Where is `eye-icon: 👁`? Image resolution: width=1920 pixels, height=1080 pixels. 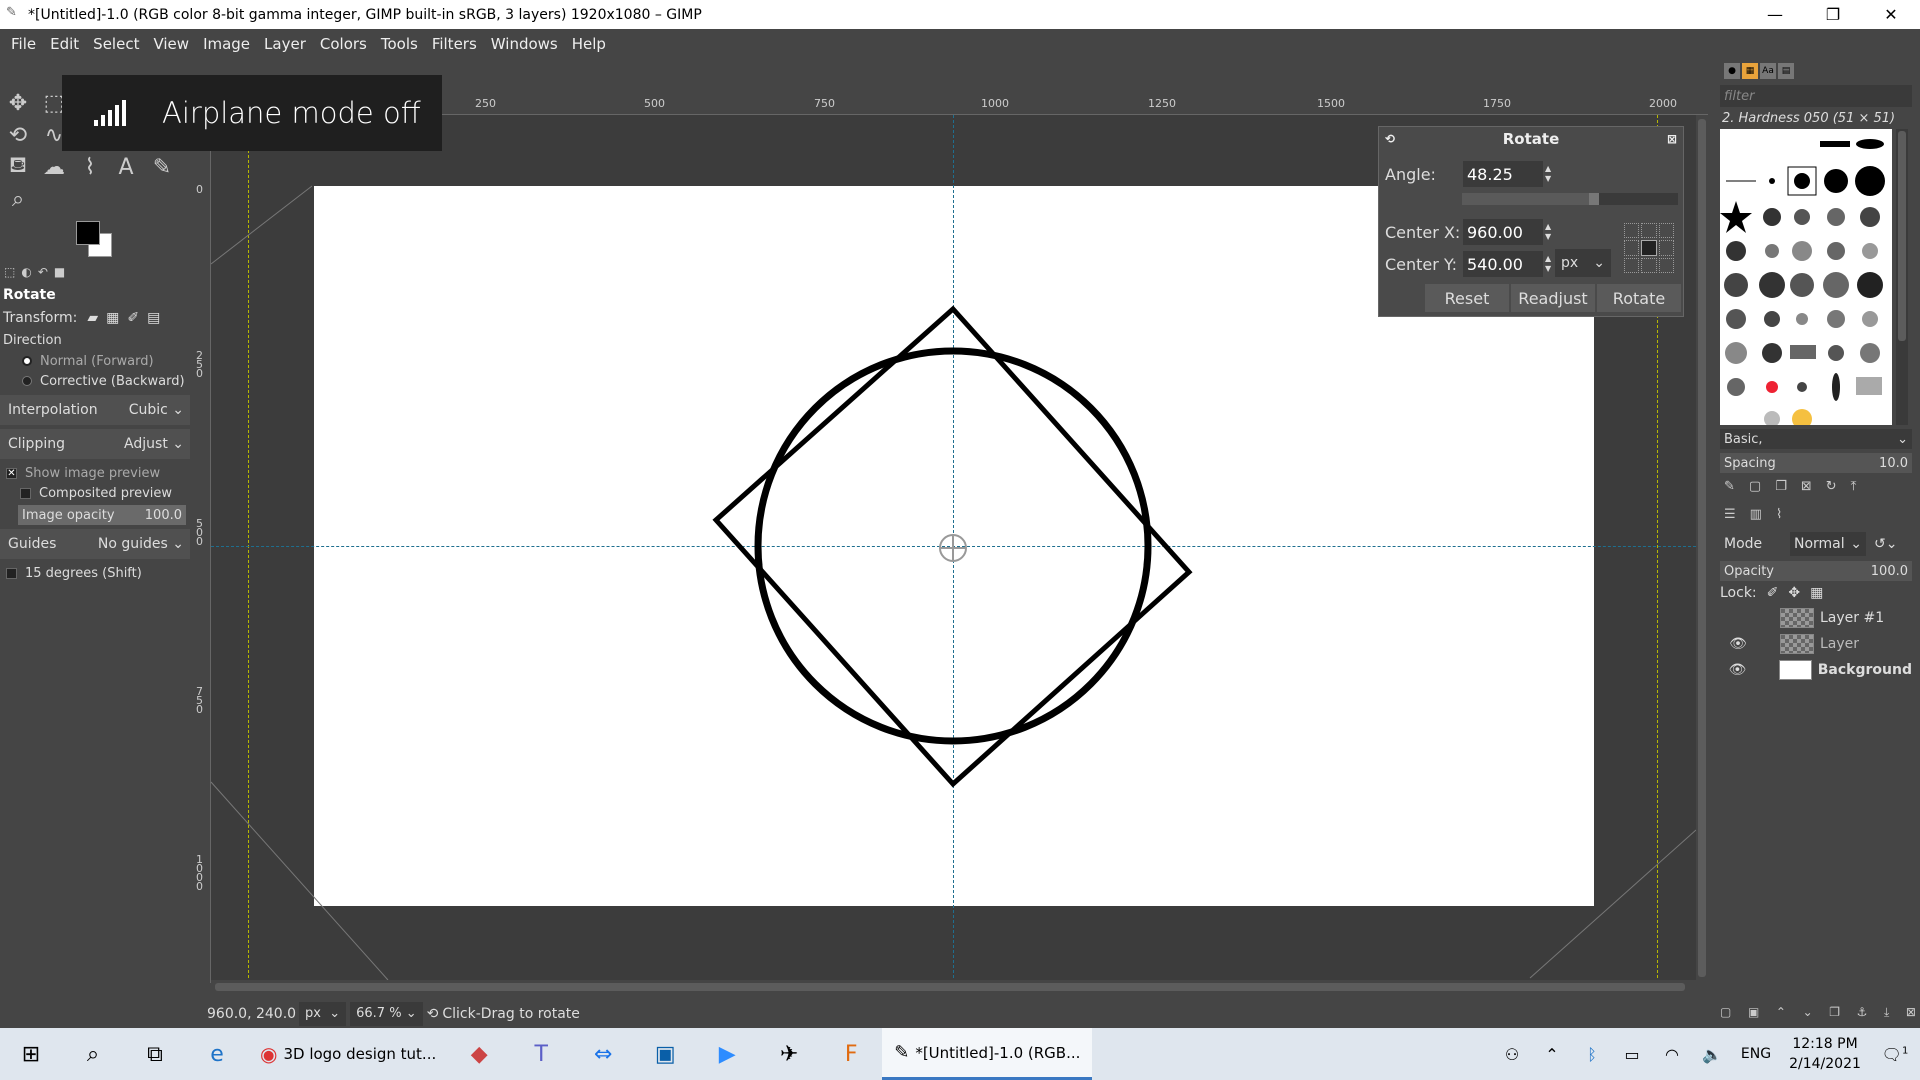 eye-icon: 👁 is located at coordinates (1738, 644).